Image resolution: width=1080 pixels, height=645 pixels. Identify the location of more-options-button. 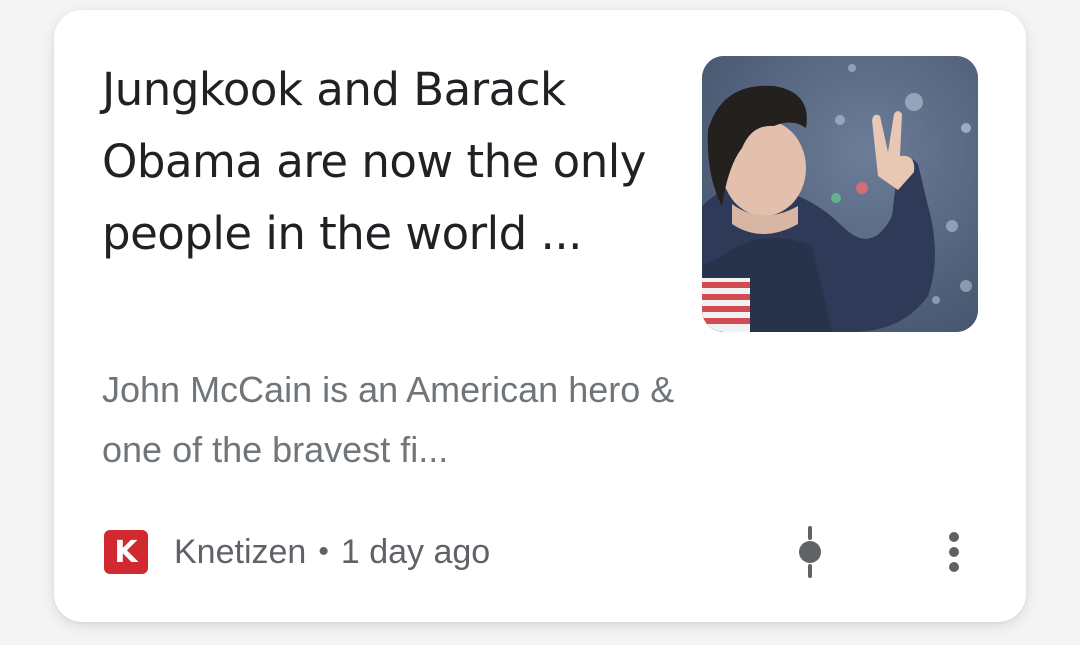
(954, 552).